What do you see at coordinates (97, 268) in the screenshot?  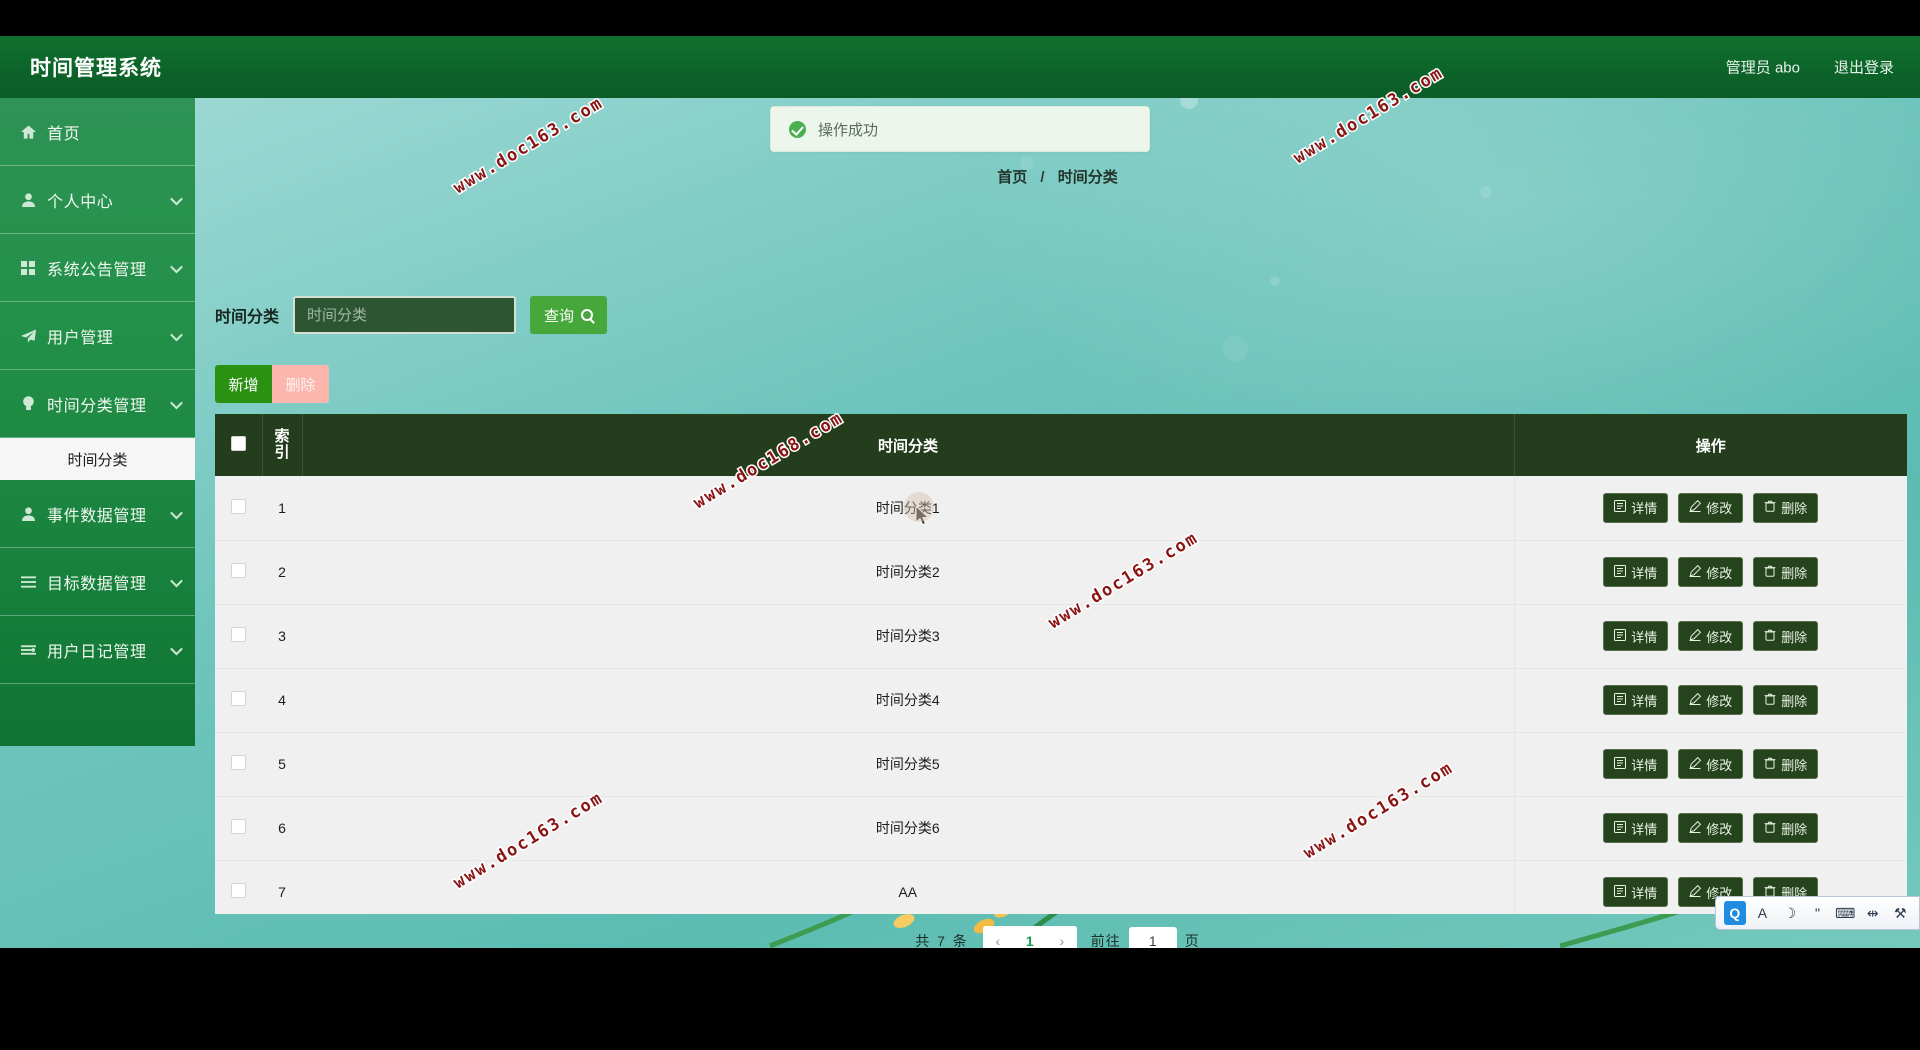 I see `sidebar-item-announcement: 系统公告管理` at bounding box center [97, 268].